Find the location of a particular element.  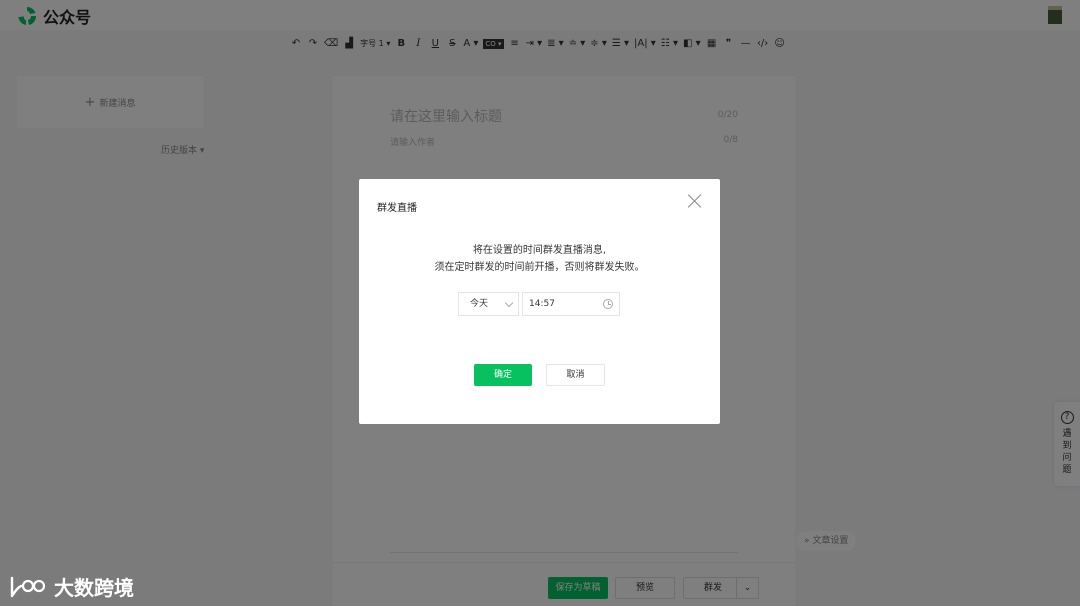

watermark: 大数跨境 is located at coordinates (71, 586).